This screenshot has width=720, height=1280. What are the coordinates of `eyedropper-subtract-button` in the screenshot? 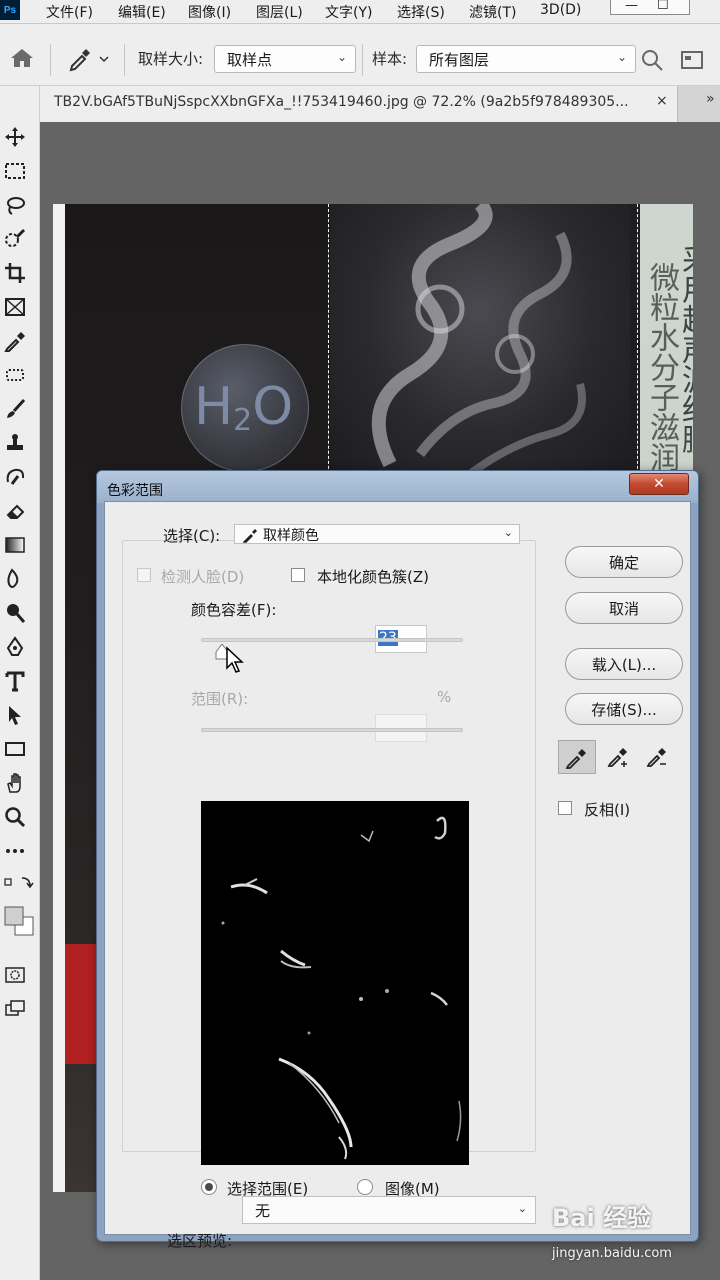 It's located at (658, 757).